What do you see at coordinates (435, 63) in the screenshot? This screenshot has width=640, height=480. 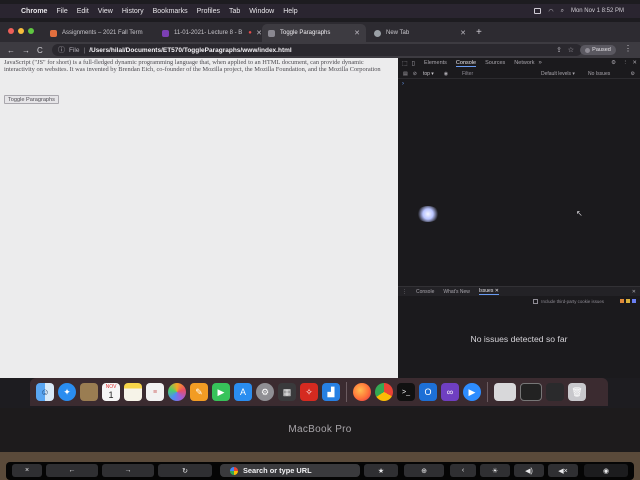 I see `tab-elements: Elements` at bounding box center [435, 63].